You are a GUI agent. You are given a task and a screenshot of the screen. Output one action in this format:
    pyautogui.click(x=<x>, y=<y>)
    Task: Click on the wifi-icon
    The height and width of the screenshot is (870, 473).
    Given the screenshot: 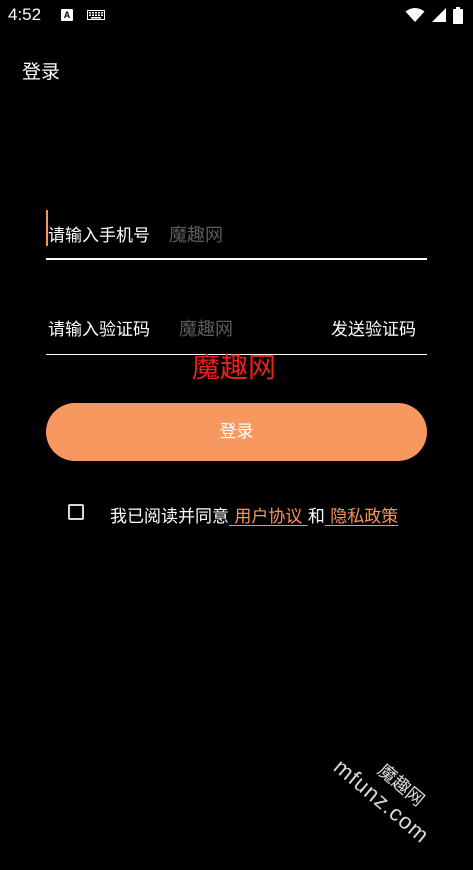 What is the action you would take?
    pyautogui.click(x=415, y=15)
    